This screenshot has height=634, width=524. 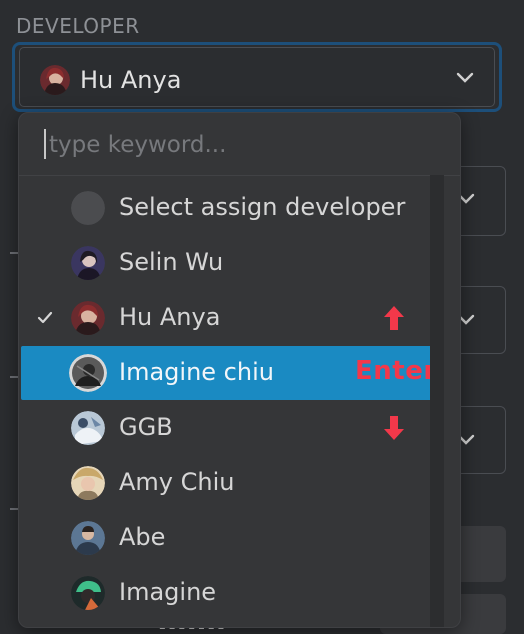 What do you see at coordinates (88, 538) in the screenshot?
I see `abe-avatar` at bounding box center [88, 538].